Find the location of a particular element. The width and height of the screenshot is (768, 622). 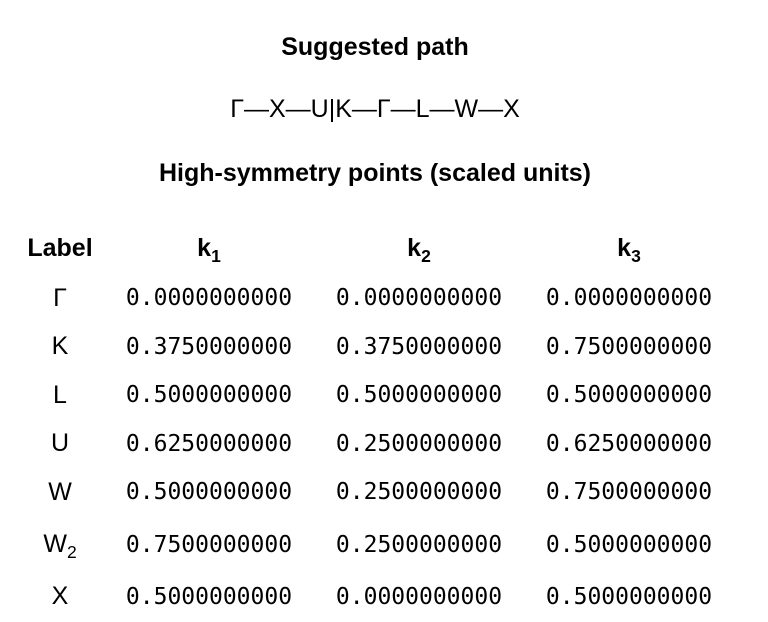

row-label: W is located at coordinates (60, 492).